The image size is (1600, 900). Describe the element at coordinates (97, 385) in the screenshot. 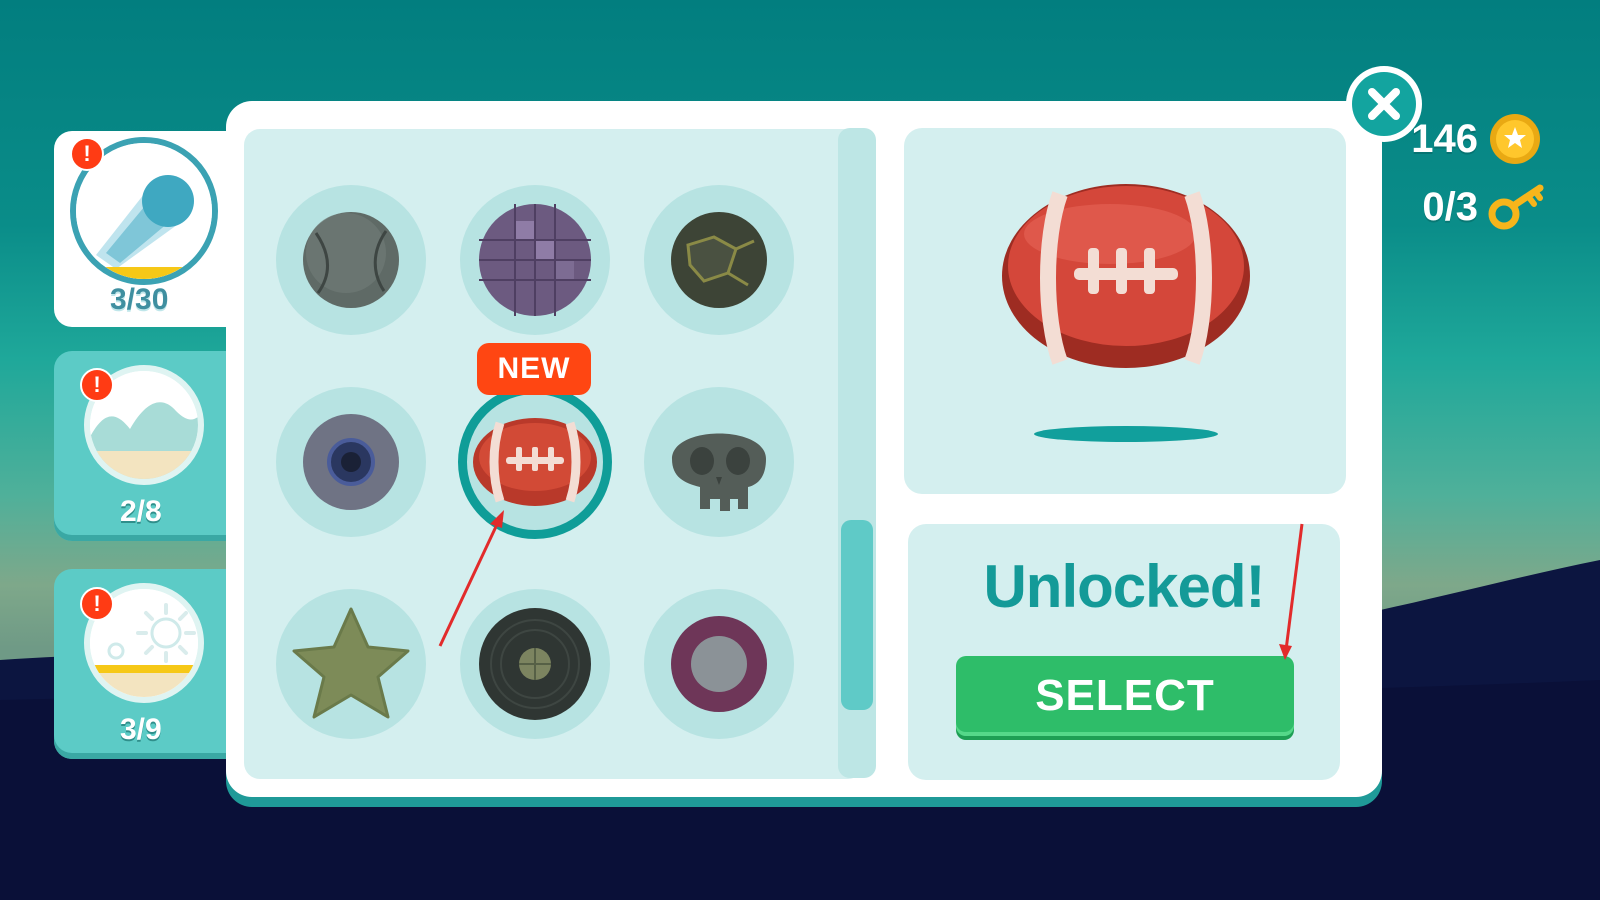

I see `alert-badge-terrain: !` at that location.